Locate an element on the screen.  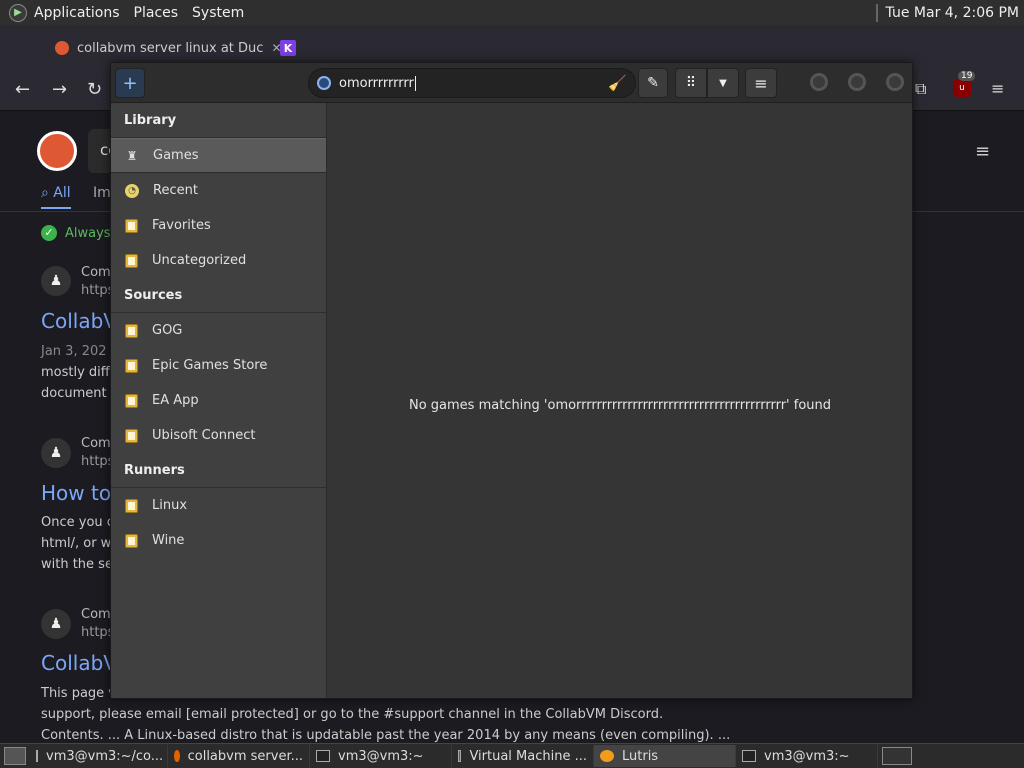
duckduckgo-favicon-icon is located at coordinates (62, 48).